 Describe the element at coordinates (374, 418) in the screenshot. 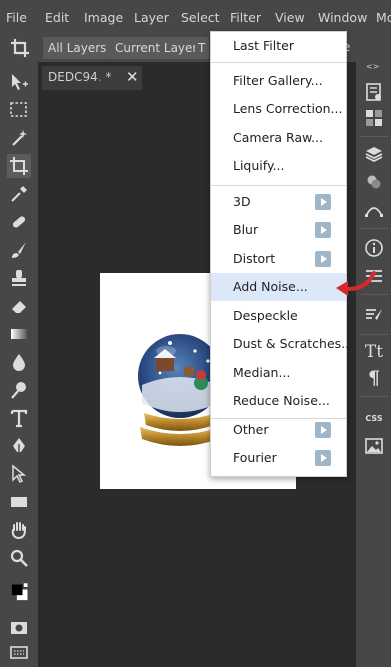

I see `css-panel-icon: CSS` at that location.